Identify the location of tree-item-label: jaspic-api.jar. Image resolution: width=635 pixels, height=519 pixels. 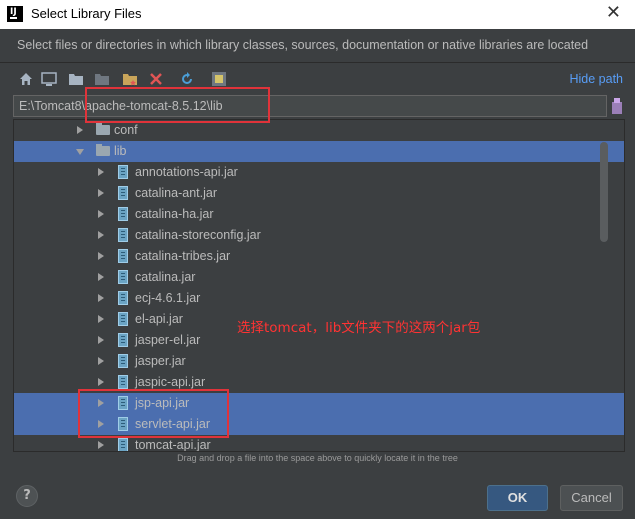
(170, 382).